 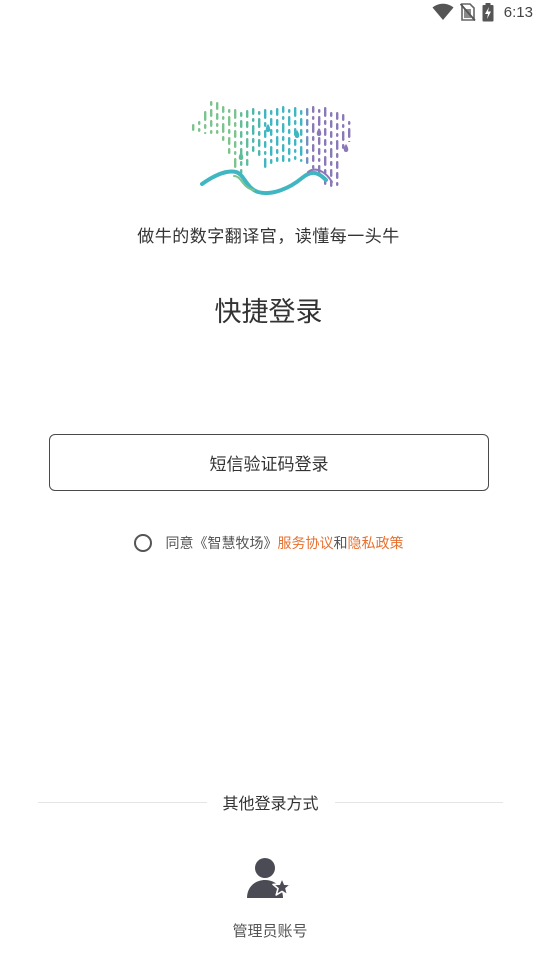 What do you see at coordinates (122, 802) in the screenshot?
I see `divider-line-left` at bounding box center [122, 802].